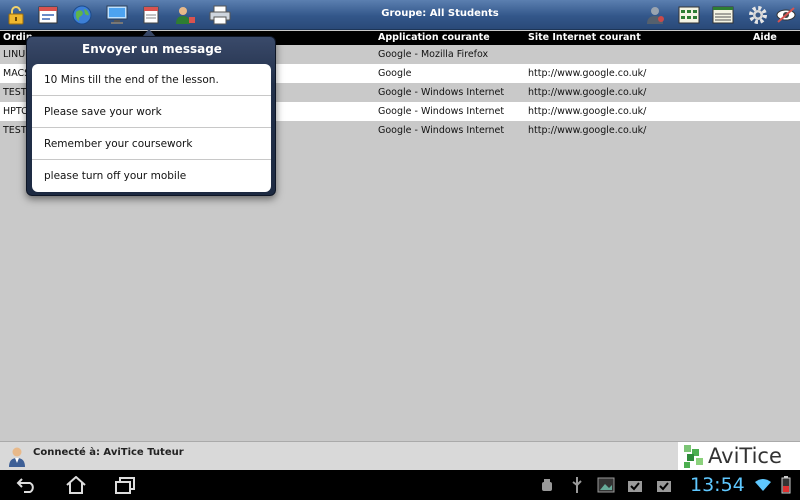 The image size is (800, 500). What do you see at coordinates (82, 15) in the screenshot?
I see `globe-icon` at bounding box center [82, 15].